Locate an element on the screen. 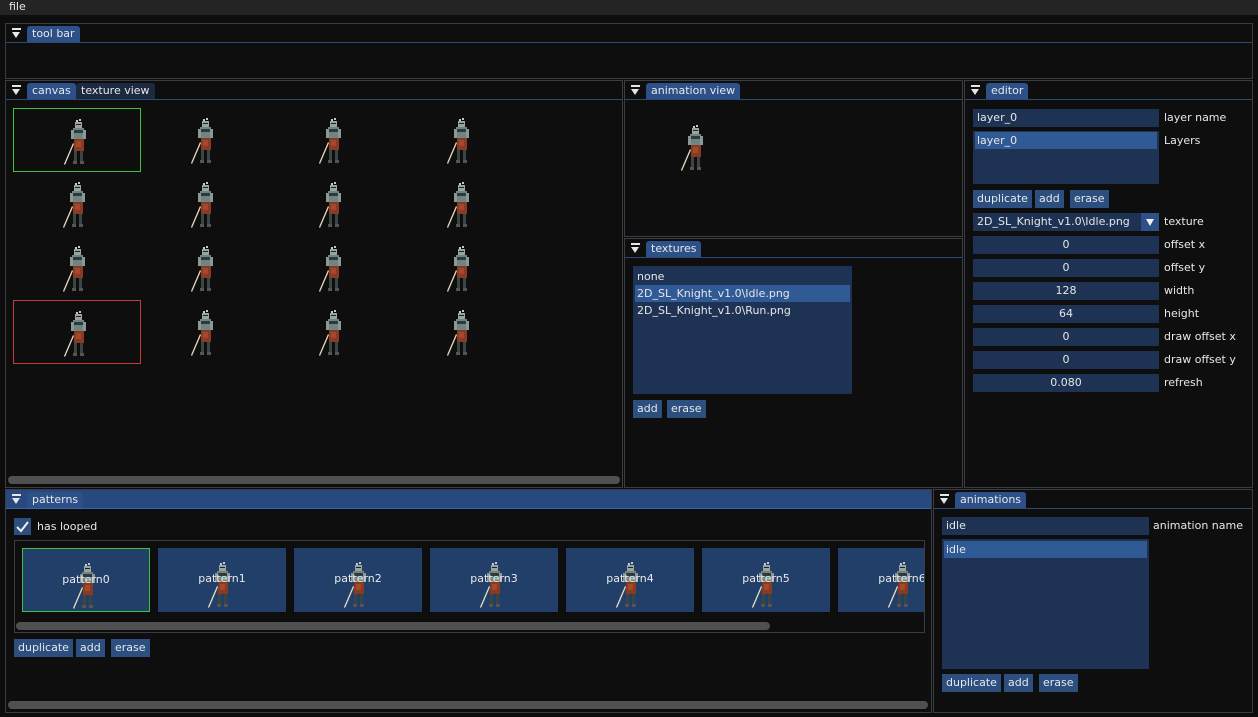 The width and height of the screenshot is (1258, 717). texture-item-idle: 2D_SL_Knight_v1.0\Idle.png is located at coordinates (742, 293).